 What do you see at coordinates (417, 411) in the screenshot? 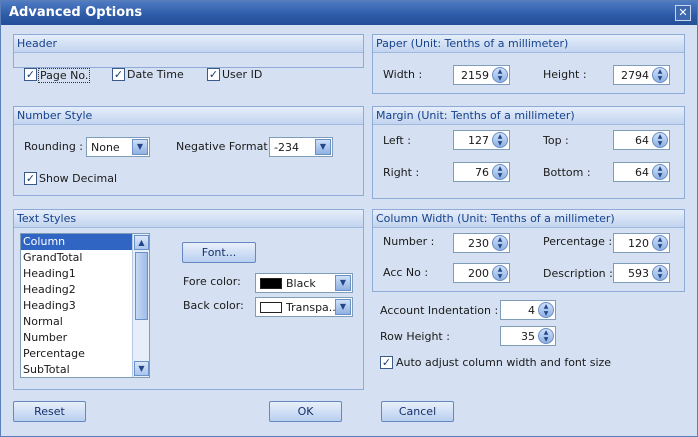
I see `cancel-button: Cancel` at bounding box center [417, 411].